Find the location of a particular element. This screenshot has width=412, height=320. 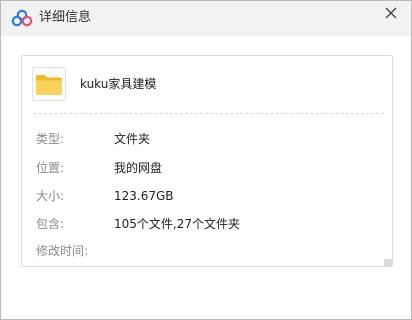

detail-value: 文件夹 is located at coordinates (132, 139).